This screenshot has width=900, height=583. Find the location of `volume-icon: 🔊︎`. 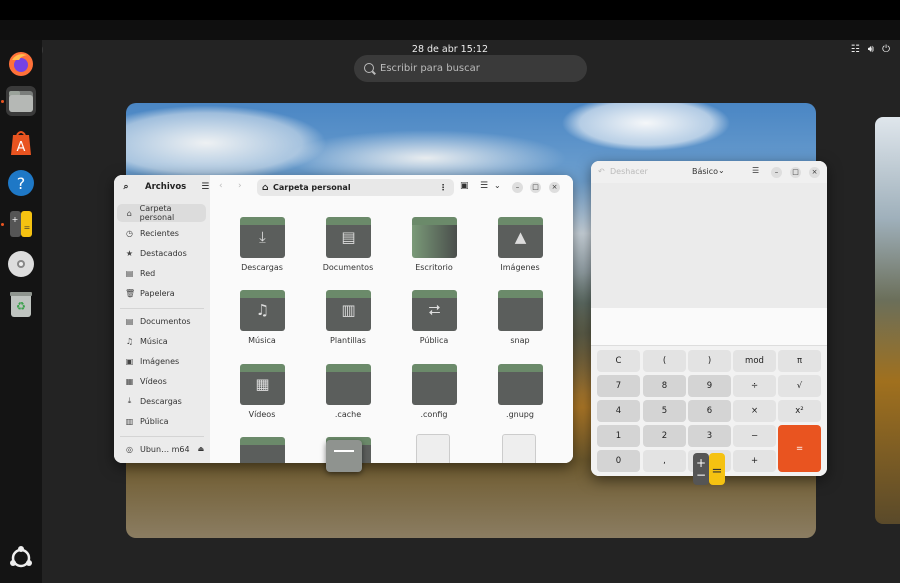

volume-icon: 🔊︎ is located at coordinates (871, 49).